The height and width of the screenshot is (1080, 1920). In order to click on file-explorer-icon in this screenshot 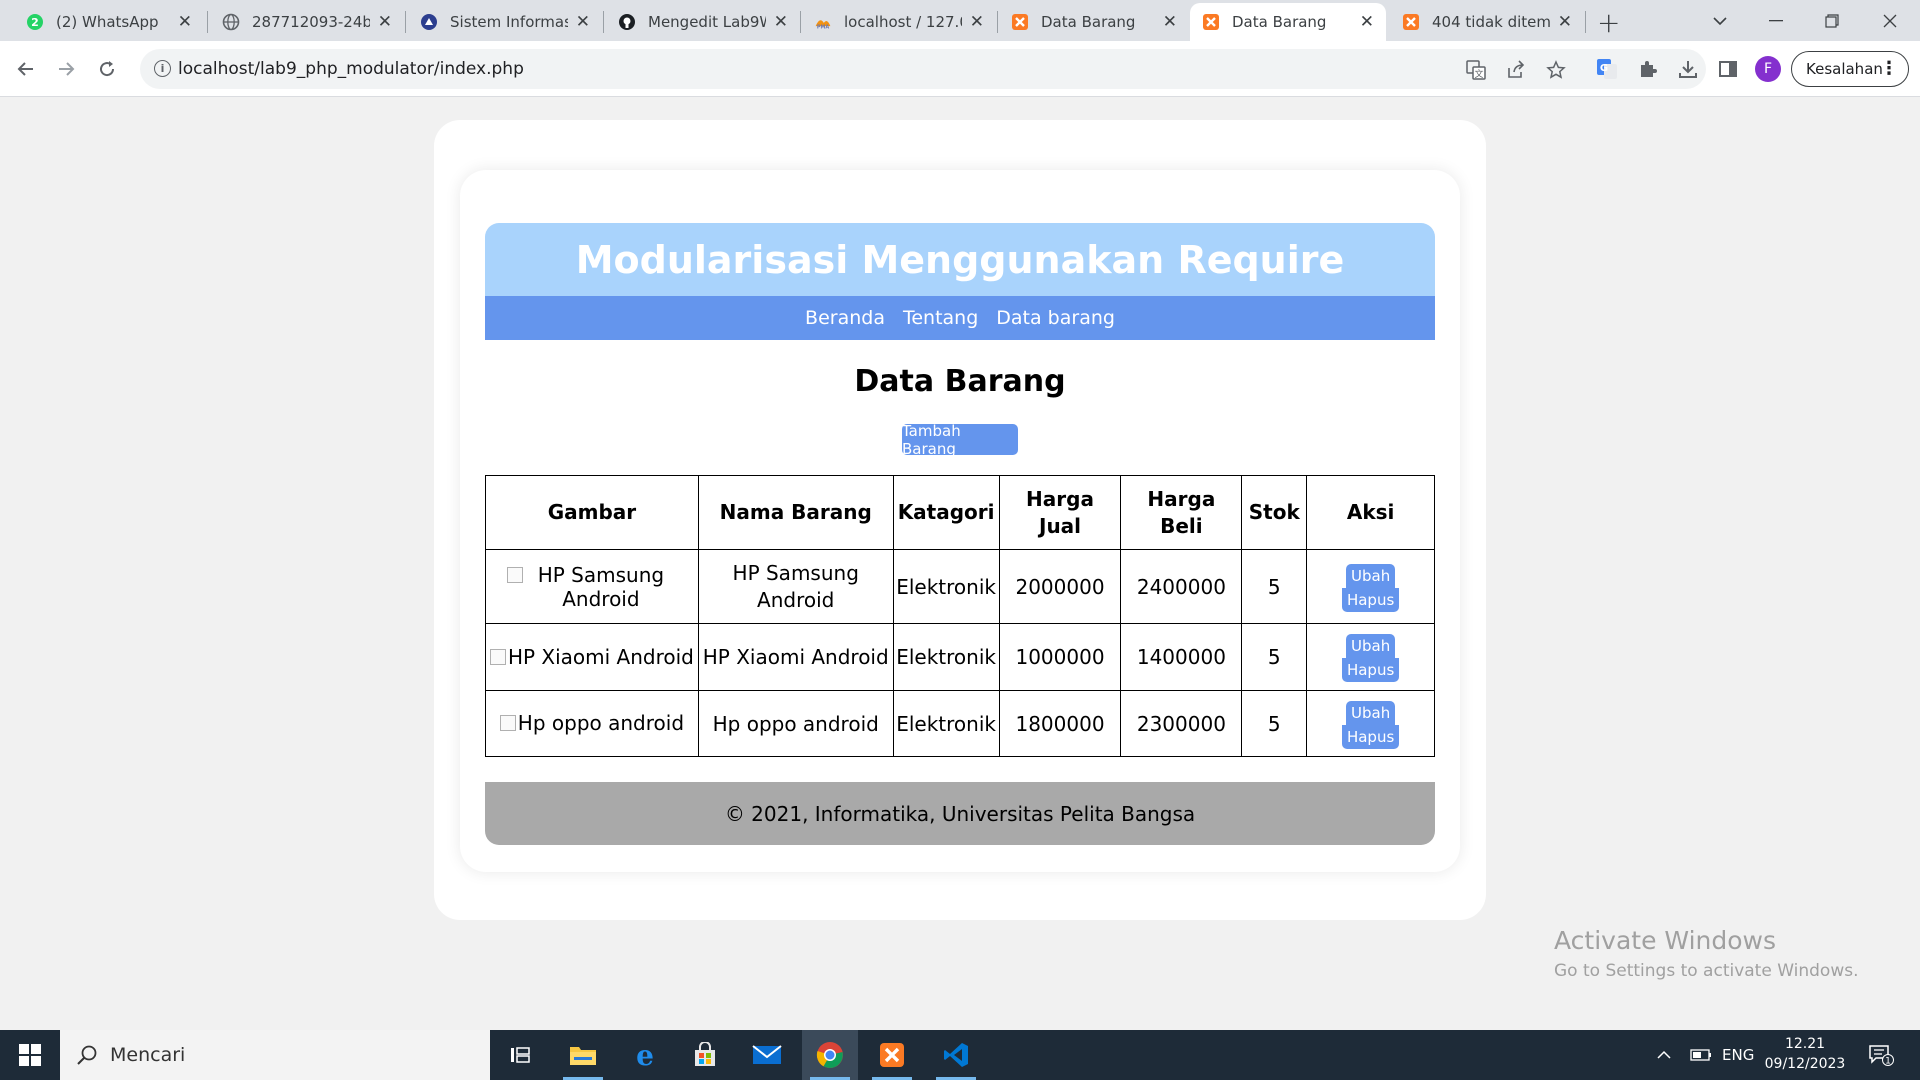, I will do `click(583, 1055)`.